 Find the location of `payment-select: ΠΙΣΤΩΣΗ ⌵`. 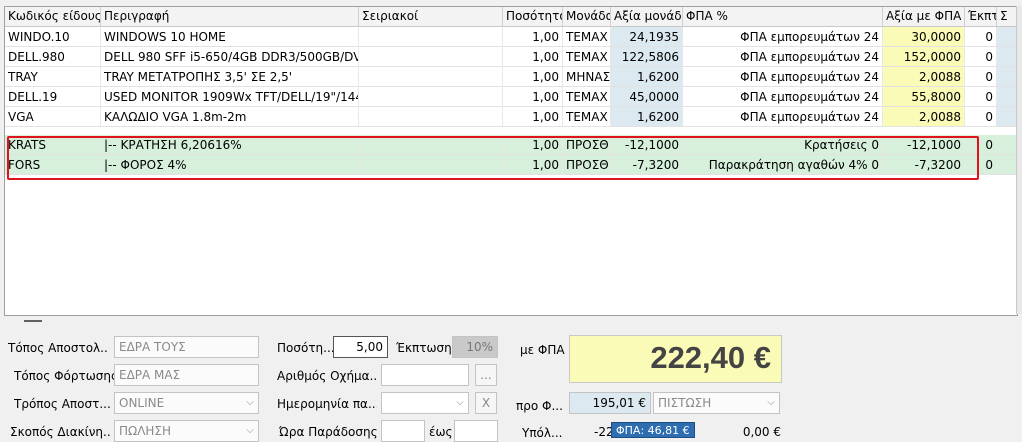

payment-select: ΠΙΣΤΩΣΗ ⌵ is located at coordinates (716, 403).